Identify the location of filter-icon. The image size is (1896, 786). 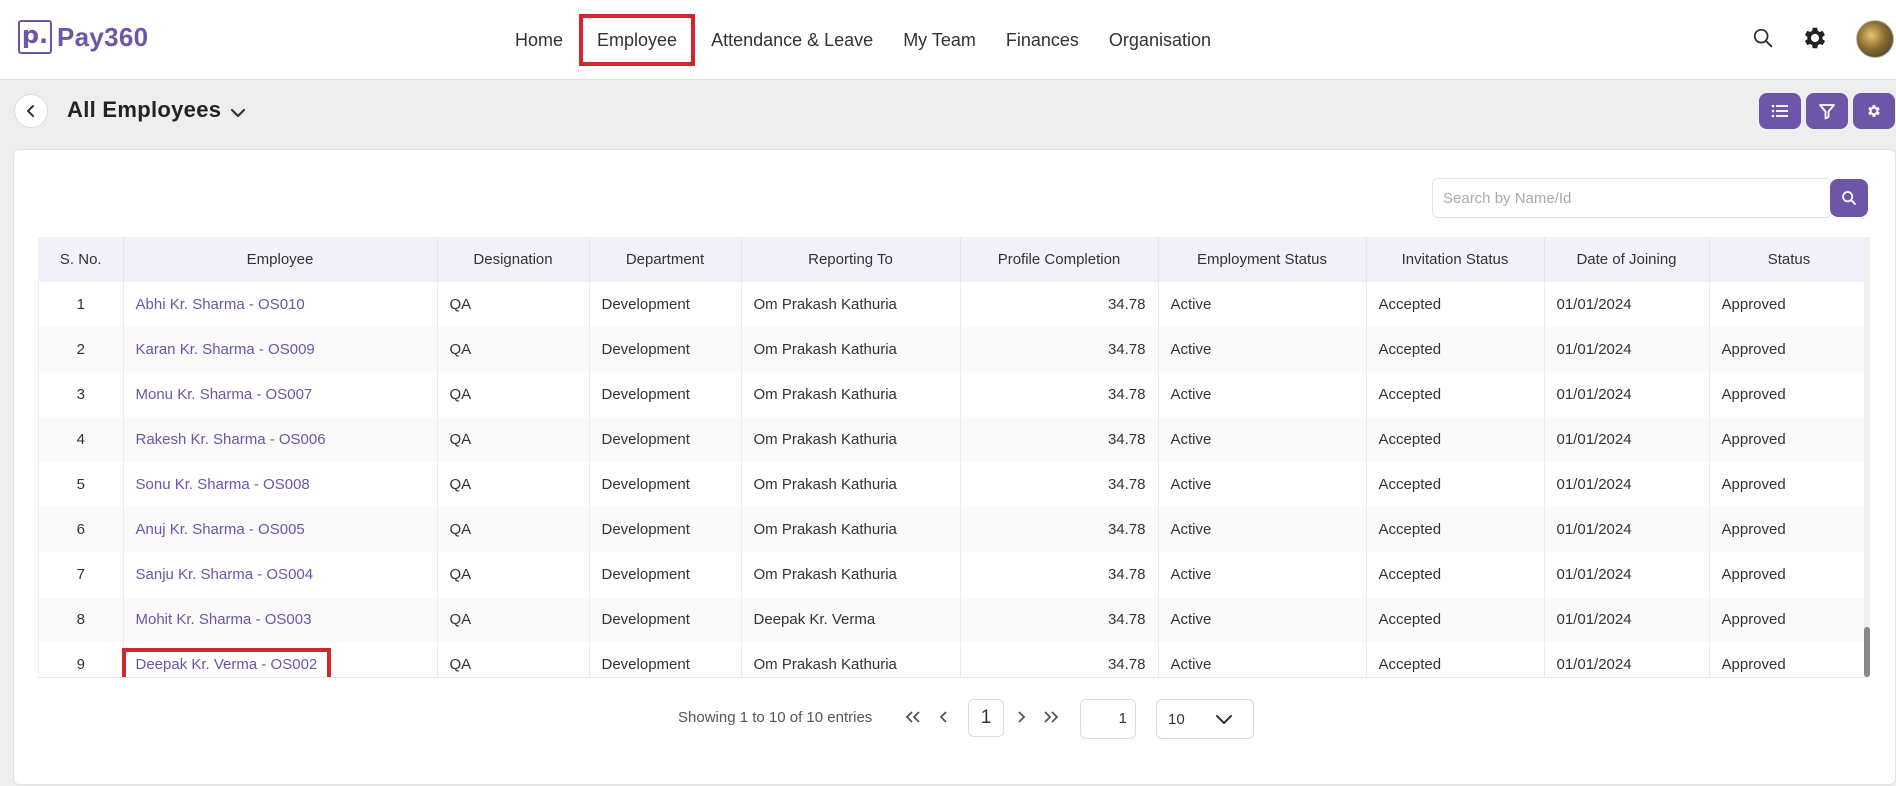
(1827, 112).